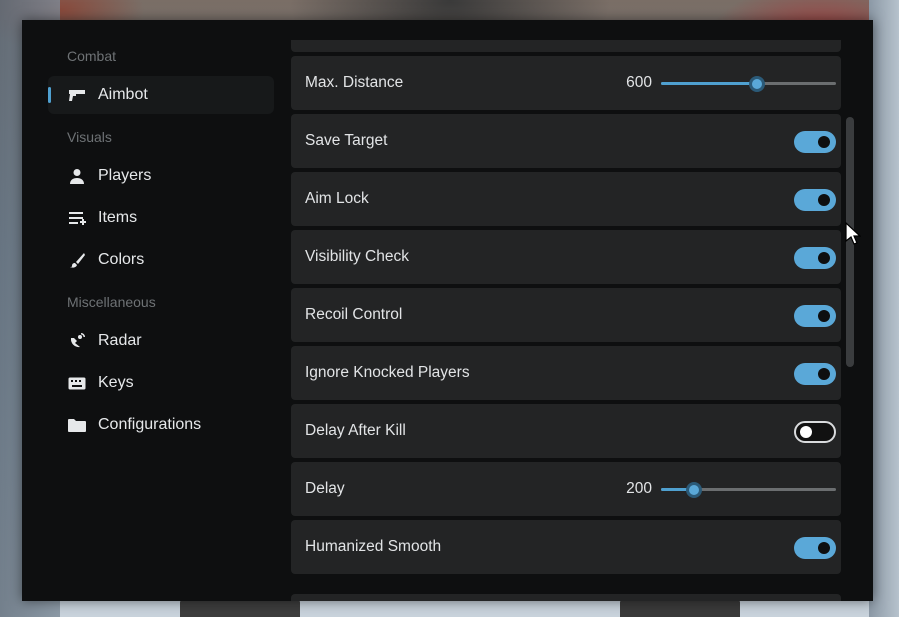 This screenshot has height=617, width=899. I want to click on folder-icon, so click(77, 425).